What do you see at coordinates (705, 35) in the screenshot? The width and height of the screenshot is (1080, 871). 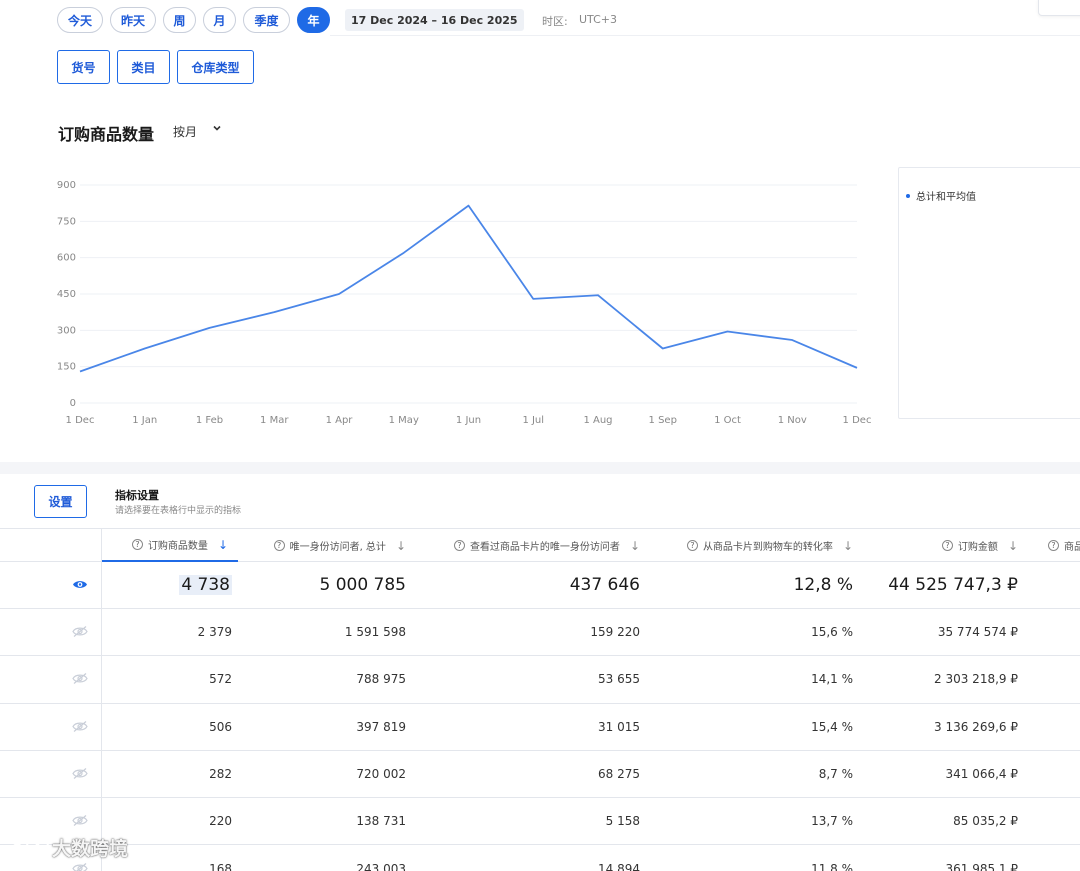 I see `divider` at bounding box center [705, 35].